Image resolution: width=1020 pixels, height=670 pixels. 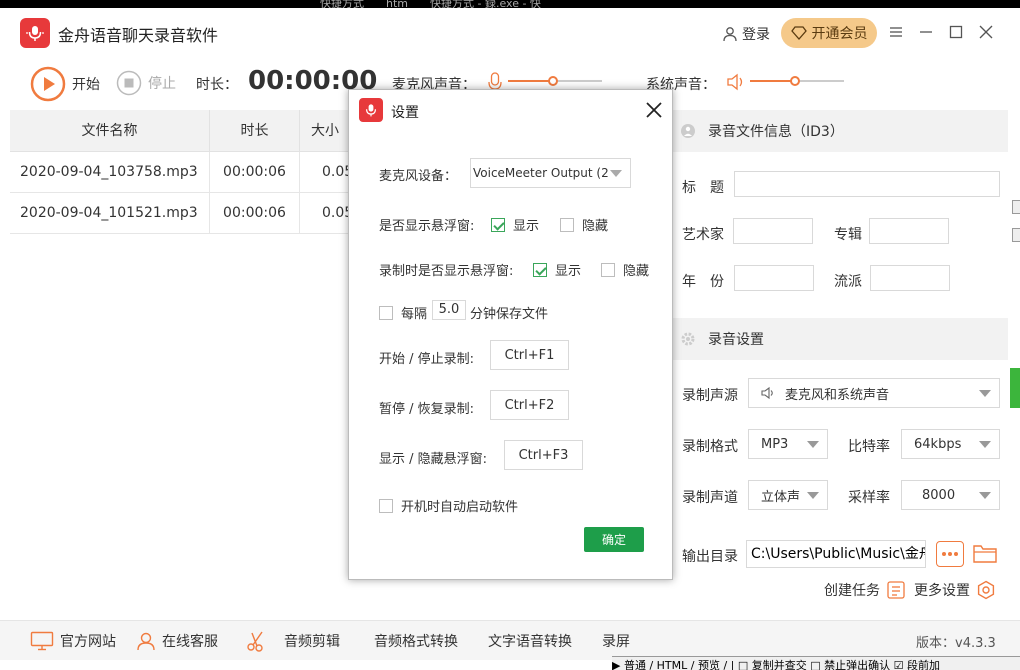 What do you see at coordinates (840, 339) in the screenshot?
I see `record-settings-header: 录音设置` at bounding box center [840, 339].